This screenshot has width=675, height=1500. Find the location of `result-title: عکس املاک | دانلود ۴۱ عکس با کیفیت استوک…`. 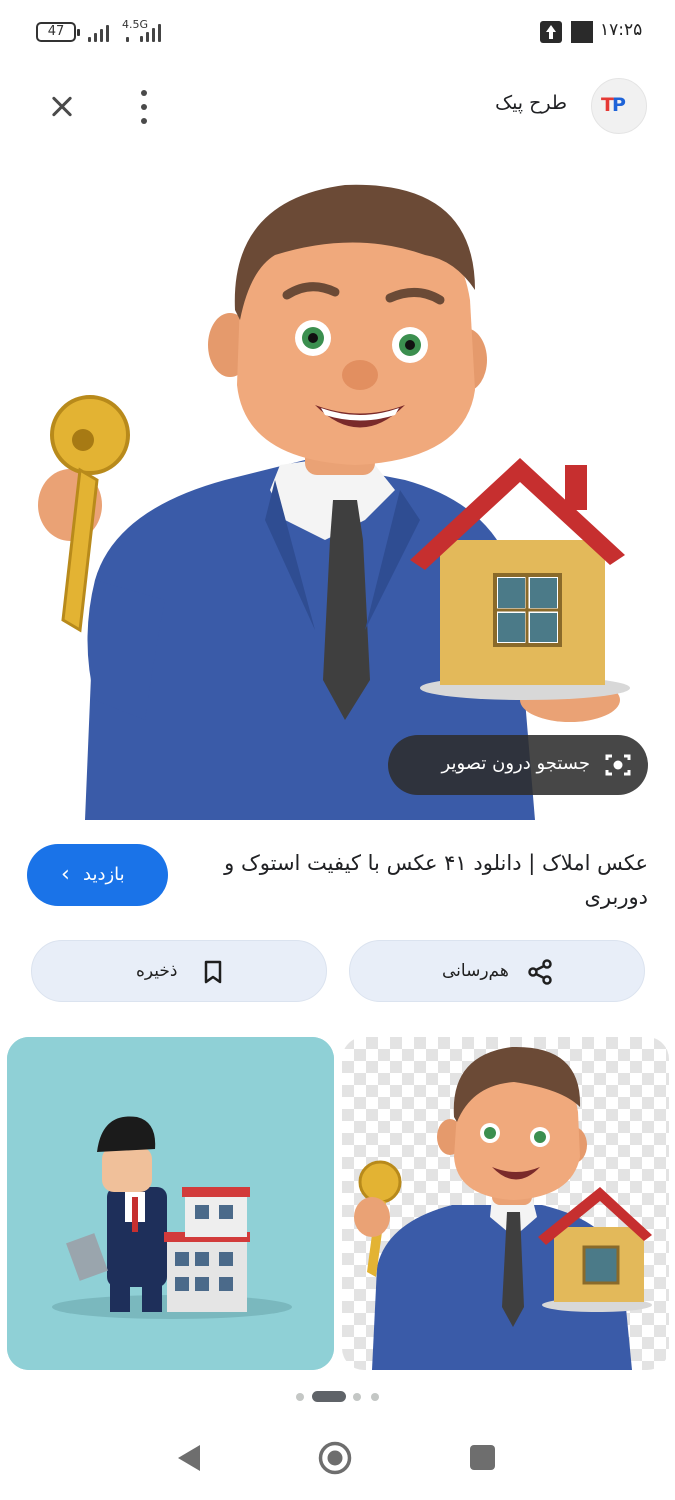

result-title: عکس املاک | دانلود ۴۱ عکس با کیفیت استوک… is located at coordinates (423, 880).